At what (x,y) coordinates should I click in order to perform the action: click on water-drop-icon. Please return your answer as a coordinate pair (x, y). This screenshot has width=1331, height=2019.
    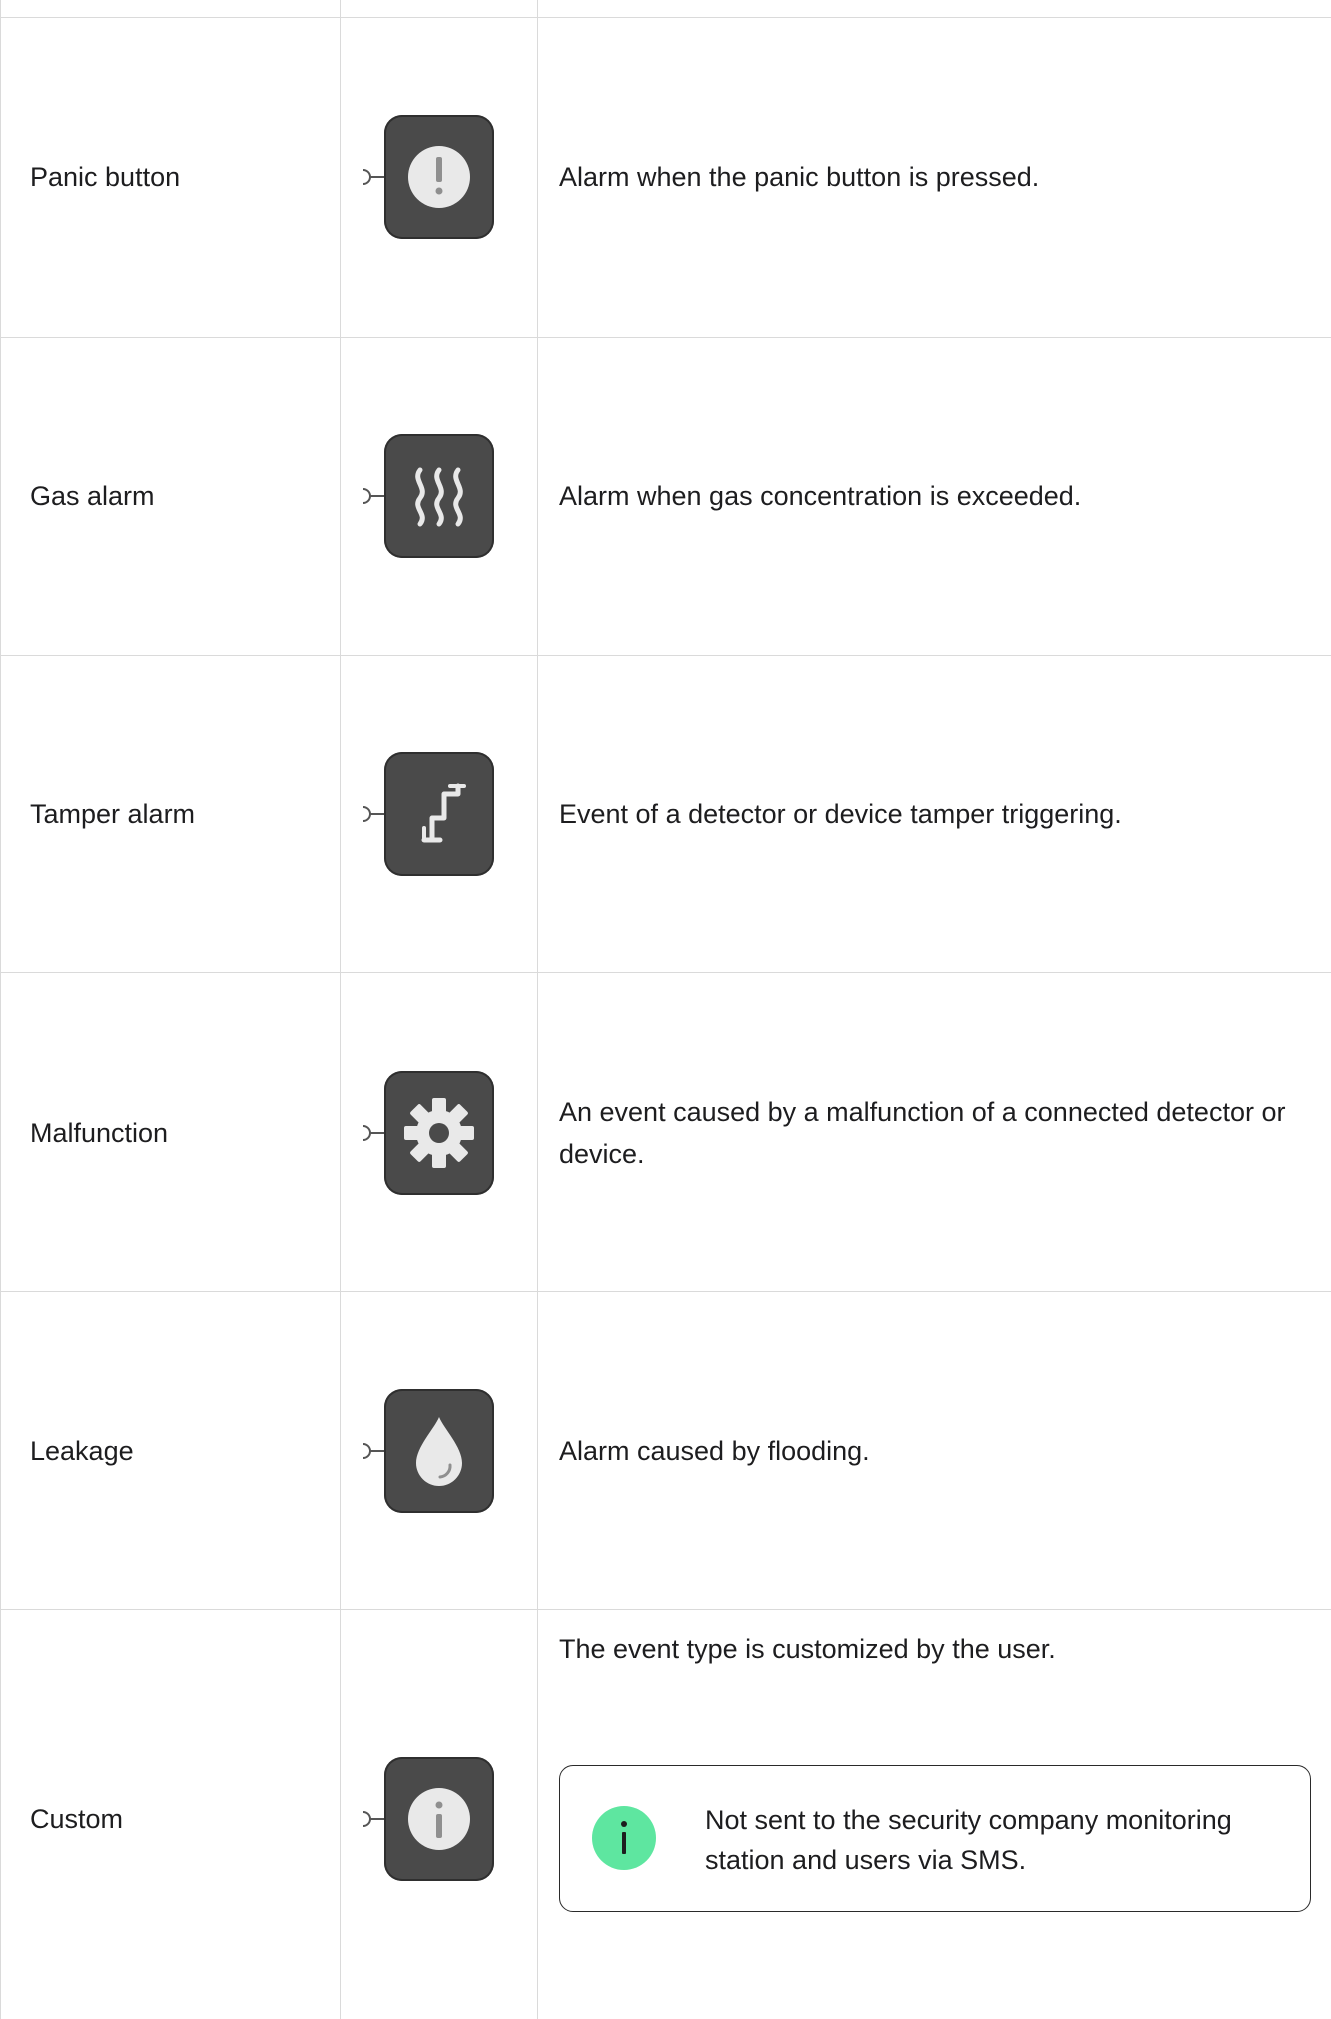
    Looking at the image, I should click on (439, 1451).